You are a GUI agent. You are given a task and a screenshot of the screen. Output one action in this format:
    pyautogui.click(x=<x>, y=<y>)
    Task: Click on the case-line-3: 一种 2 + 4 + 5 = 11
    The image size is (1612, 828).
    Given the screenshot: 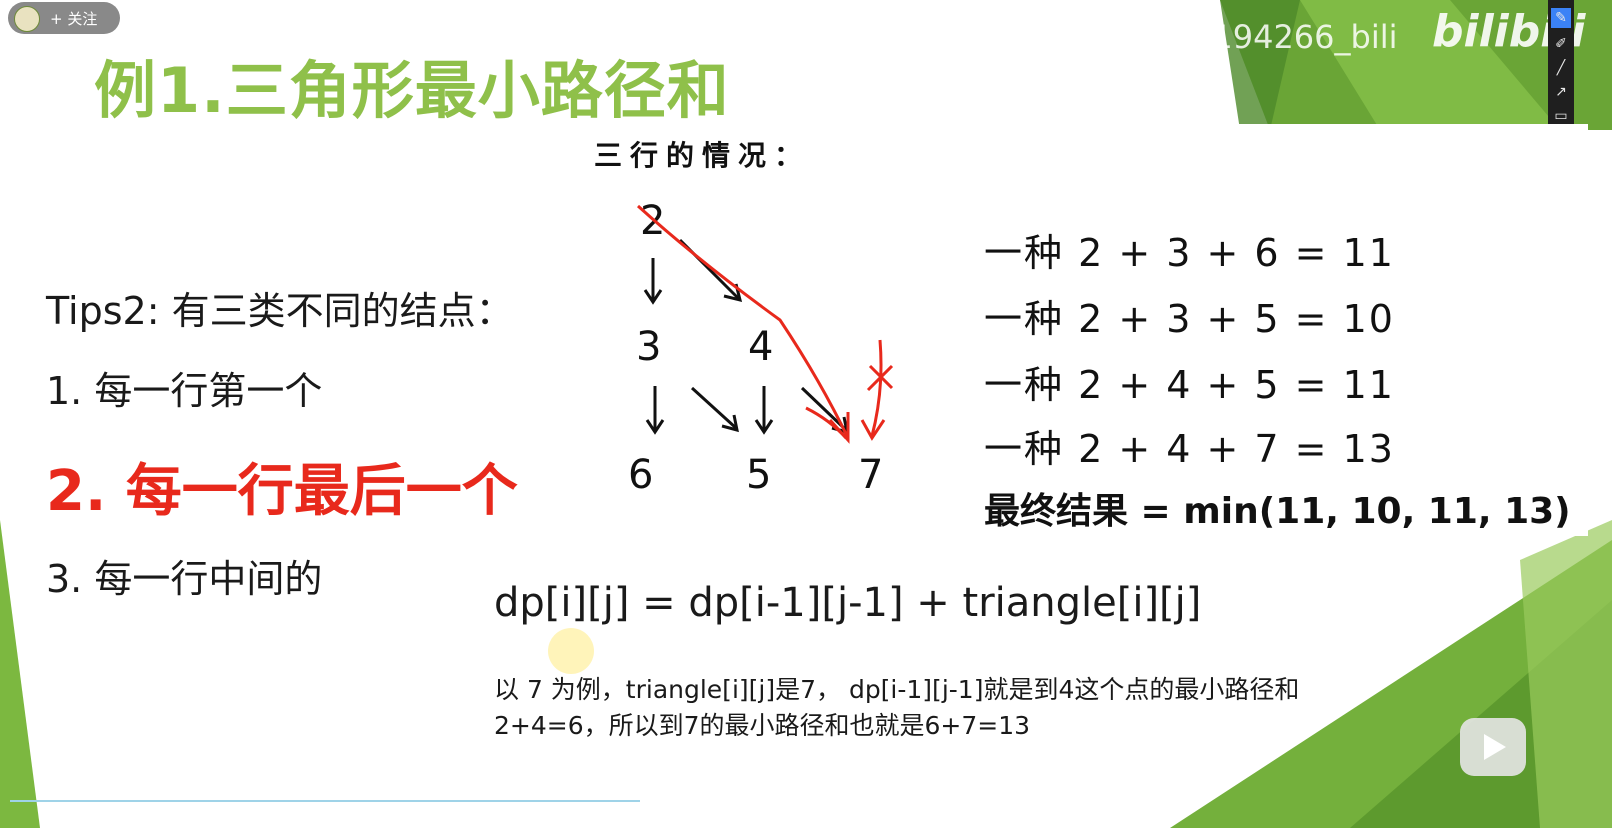 What is the action you would take?
    pyautogui.click(x=1189, y=385)
    